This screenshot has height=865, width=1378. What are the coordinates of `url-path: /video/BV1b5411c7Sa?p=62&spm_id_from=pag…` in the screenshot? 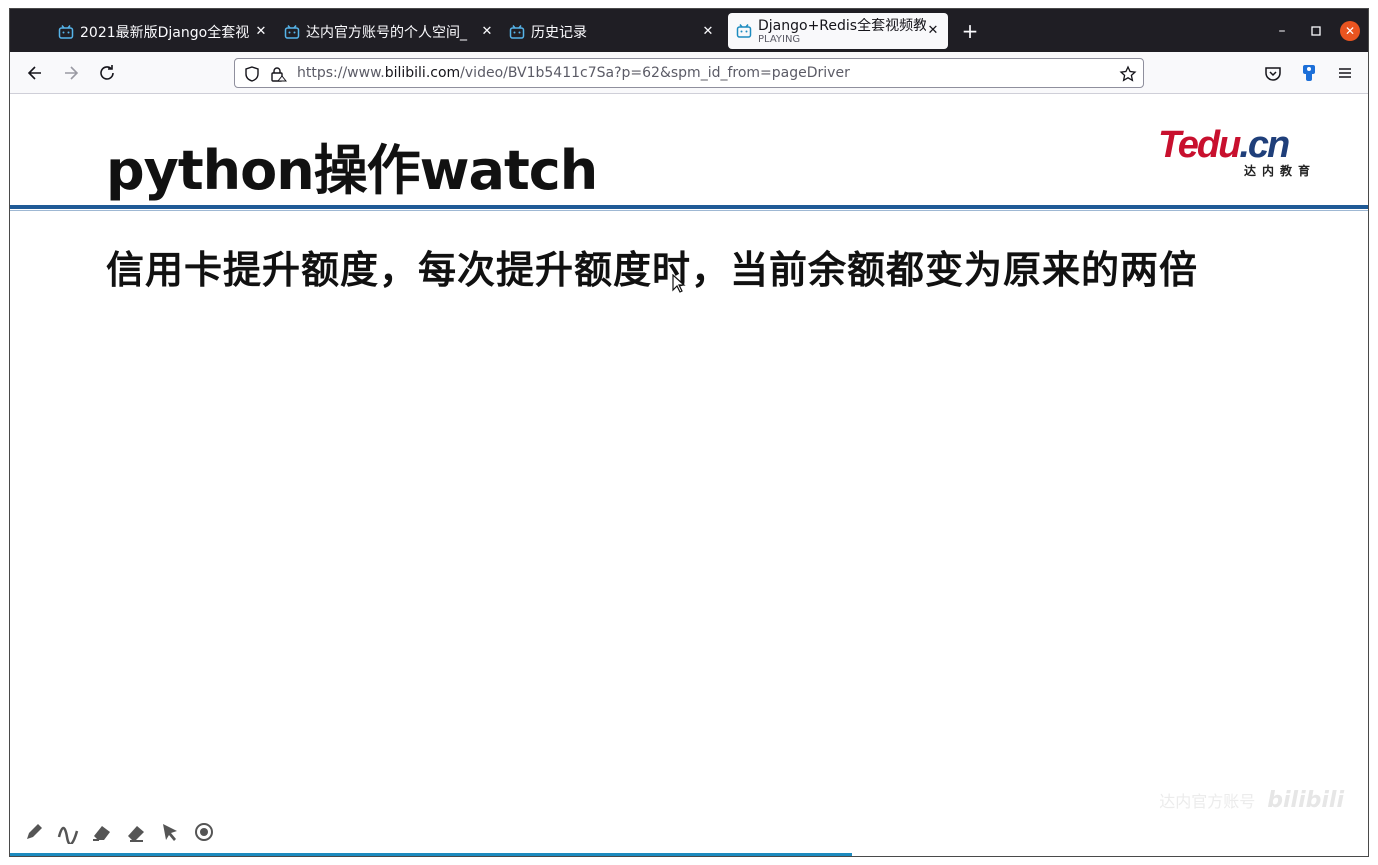 It's located at (655, 73).